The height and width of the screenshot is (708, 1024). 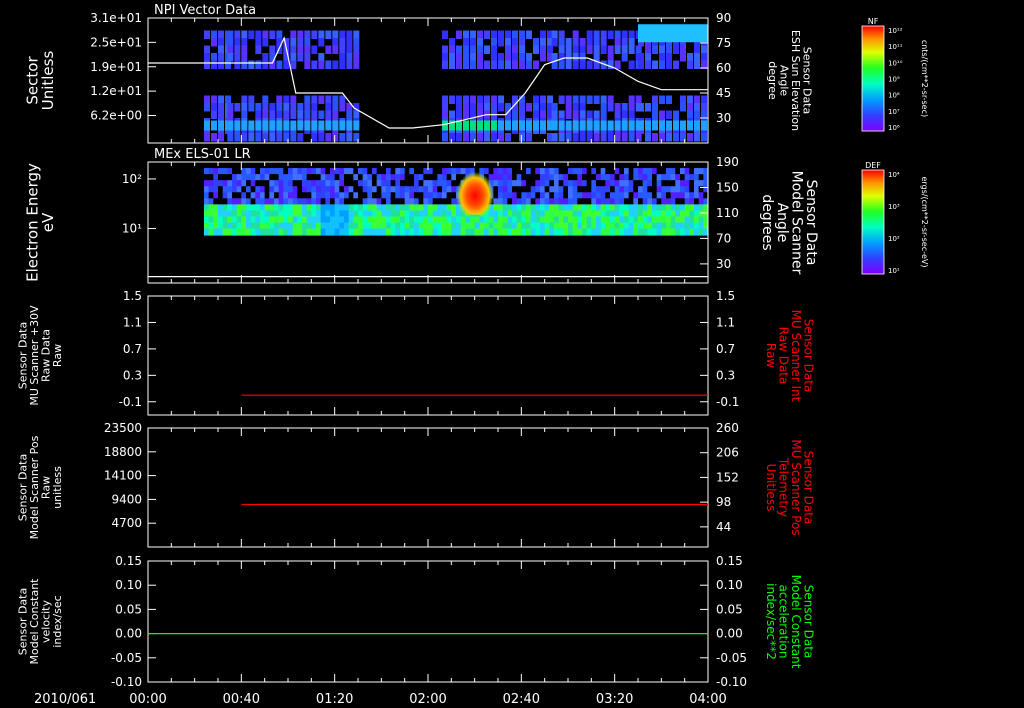 What do you see at coordinates (771, 488) in the screenshot?
I see `right-axis-label-line: Unitless` at bounding box center [771, 488].